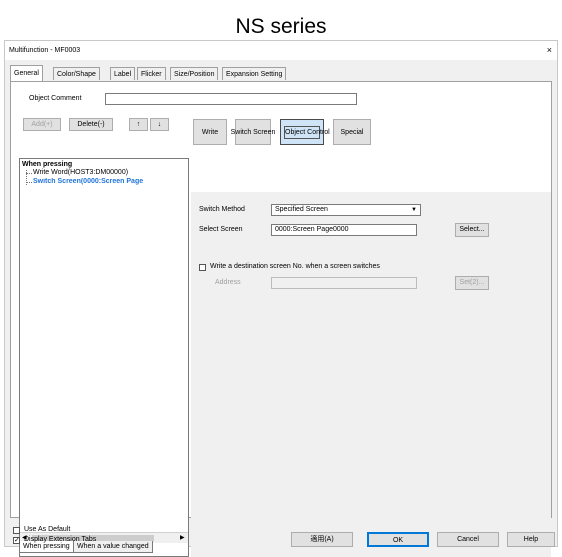 The width and height of the screenshot is (562, 557). I want to click on move-up-button: ↑, so click(138, 124).